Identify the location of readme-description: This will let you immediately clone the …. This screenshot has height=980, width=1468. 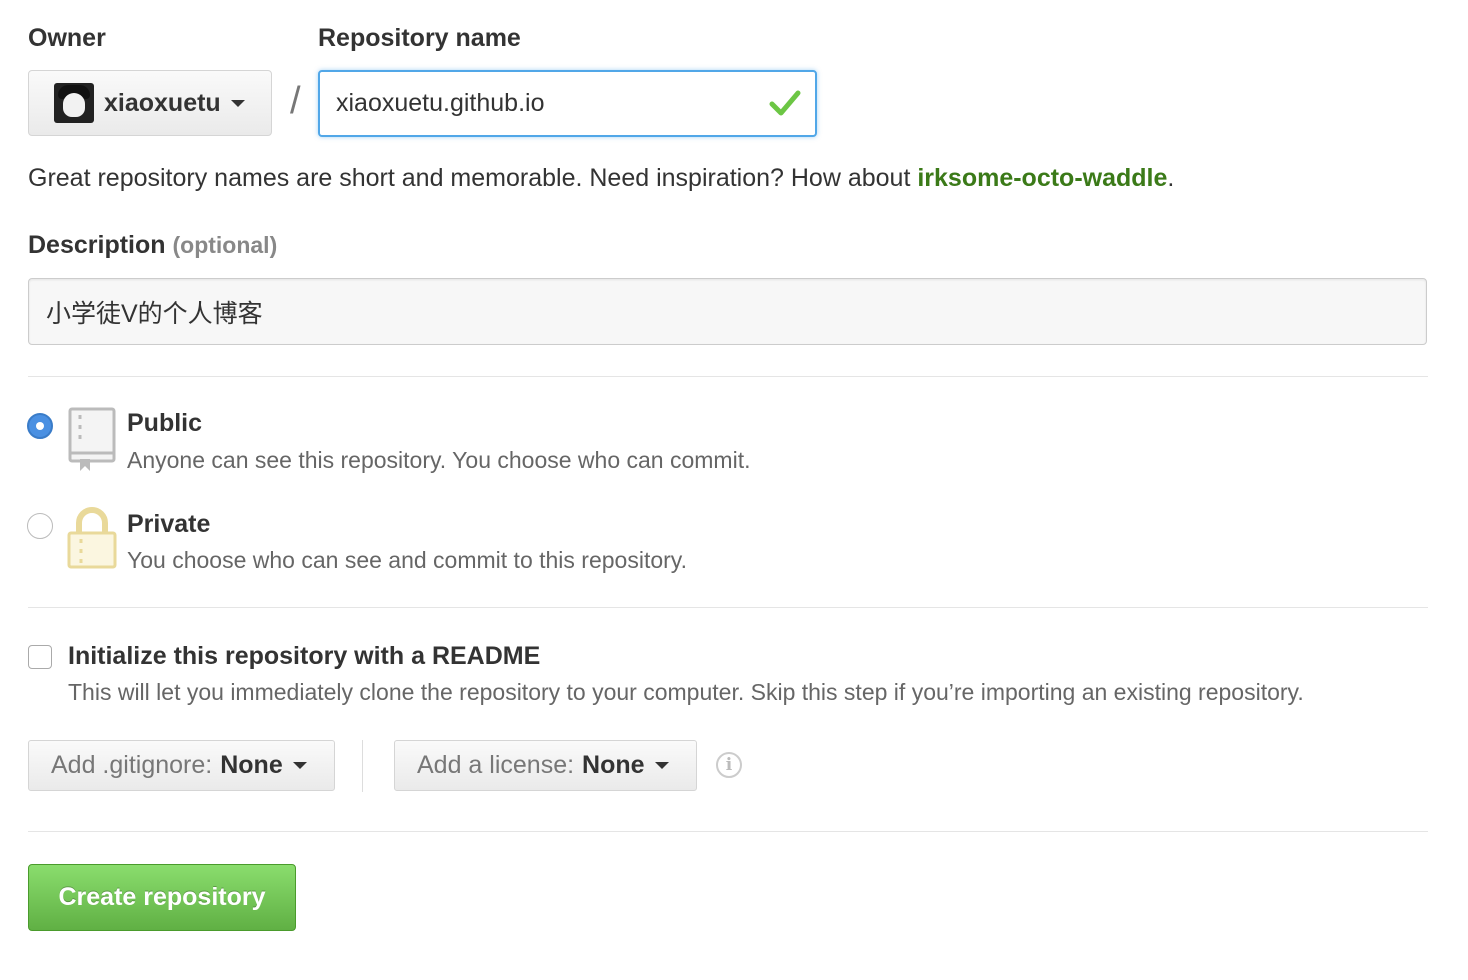
(686, 692).